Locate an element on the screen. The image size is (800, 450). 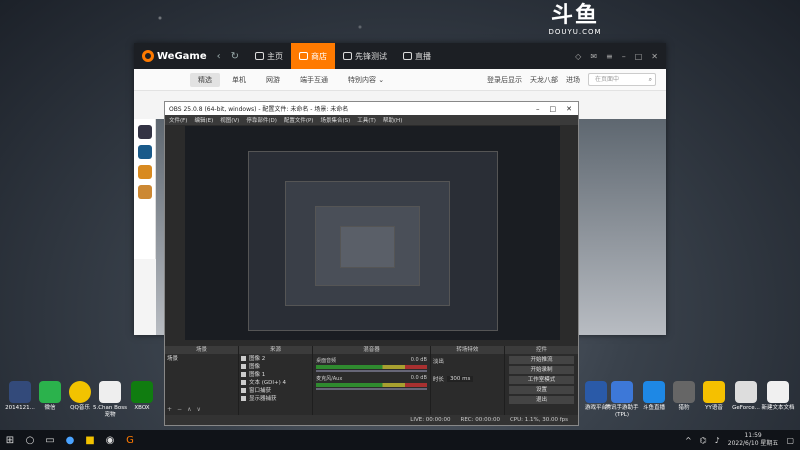
obs-taskbar-icon: ◉ is located at coordinates (110, 440).